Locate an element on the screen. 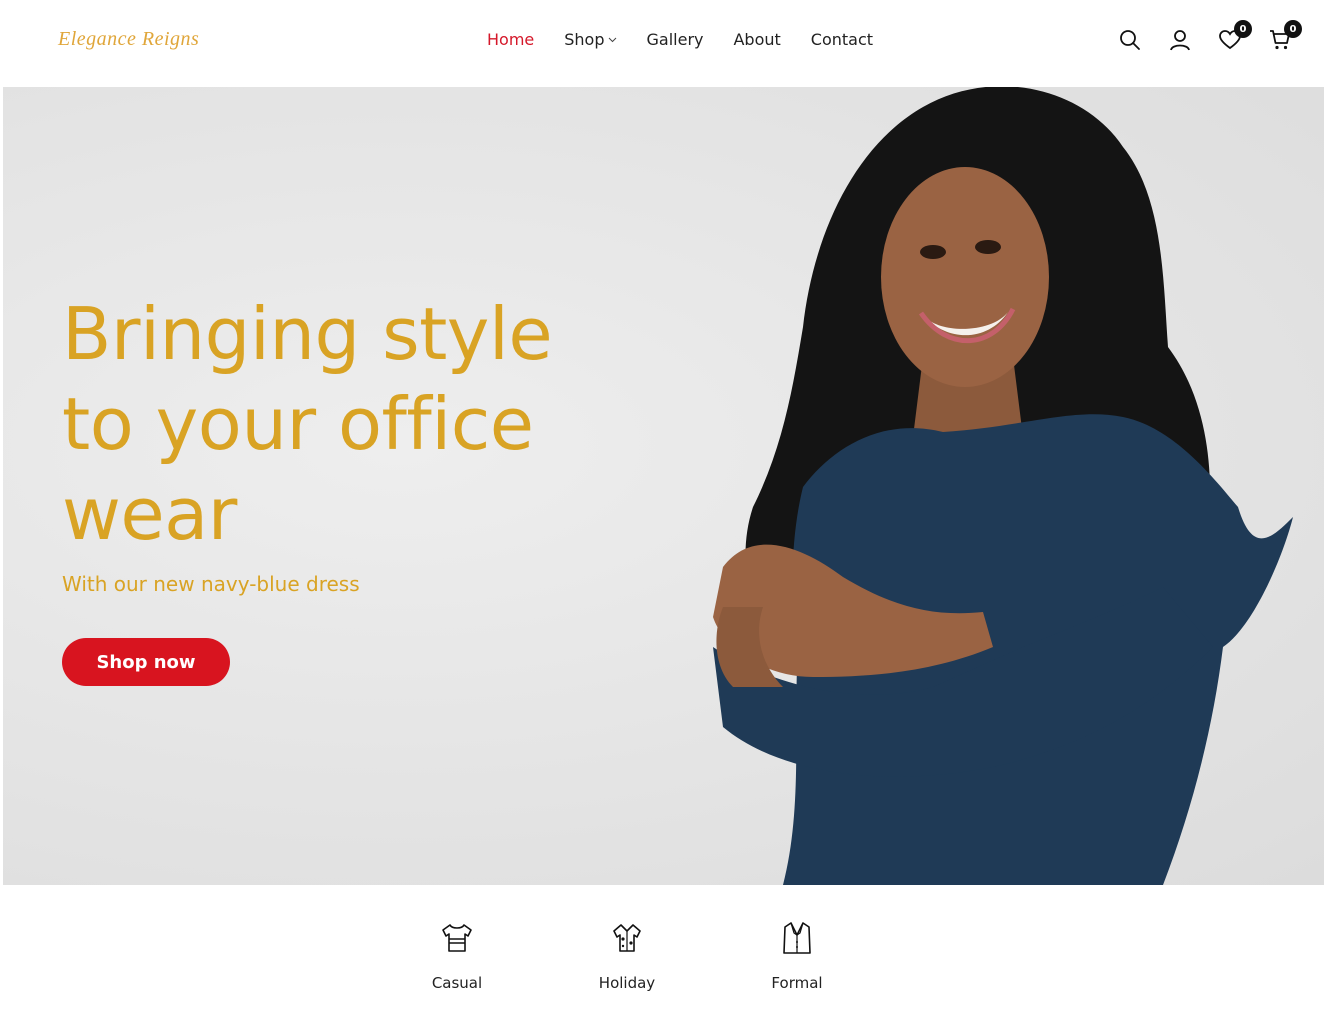 The height and width of the screenshot is (1027, 1324). nav-item-label: Shop is located at coordinates (584, 39).